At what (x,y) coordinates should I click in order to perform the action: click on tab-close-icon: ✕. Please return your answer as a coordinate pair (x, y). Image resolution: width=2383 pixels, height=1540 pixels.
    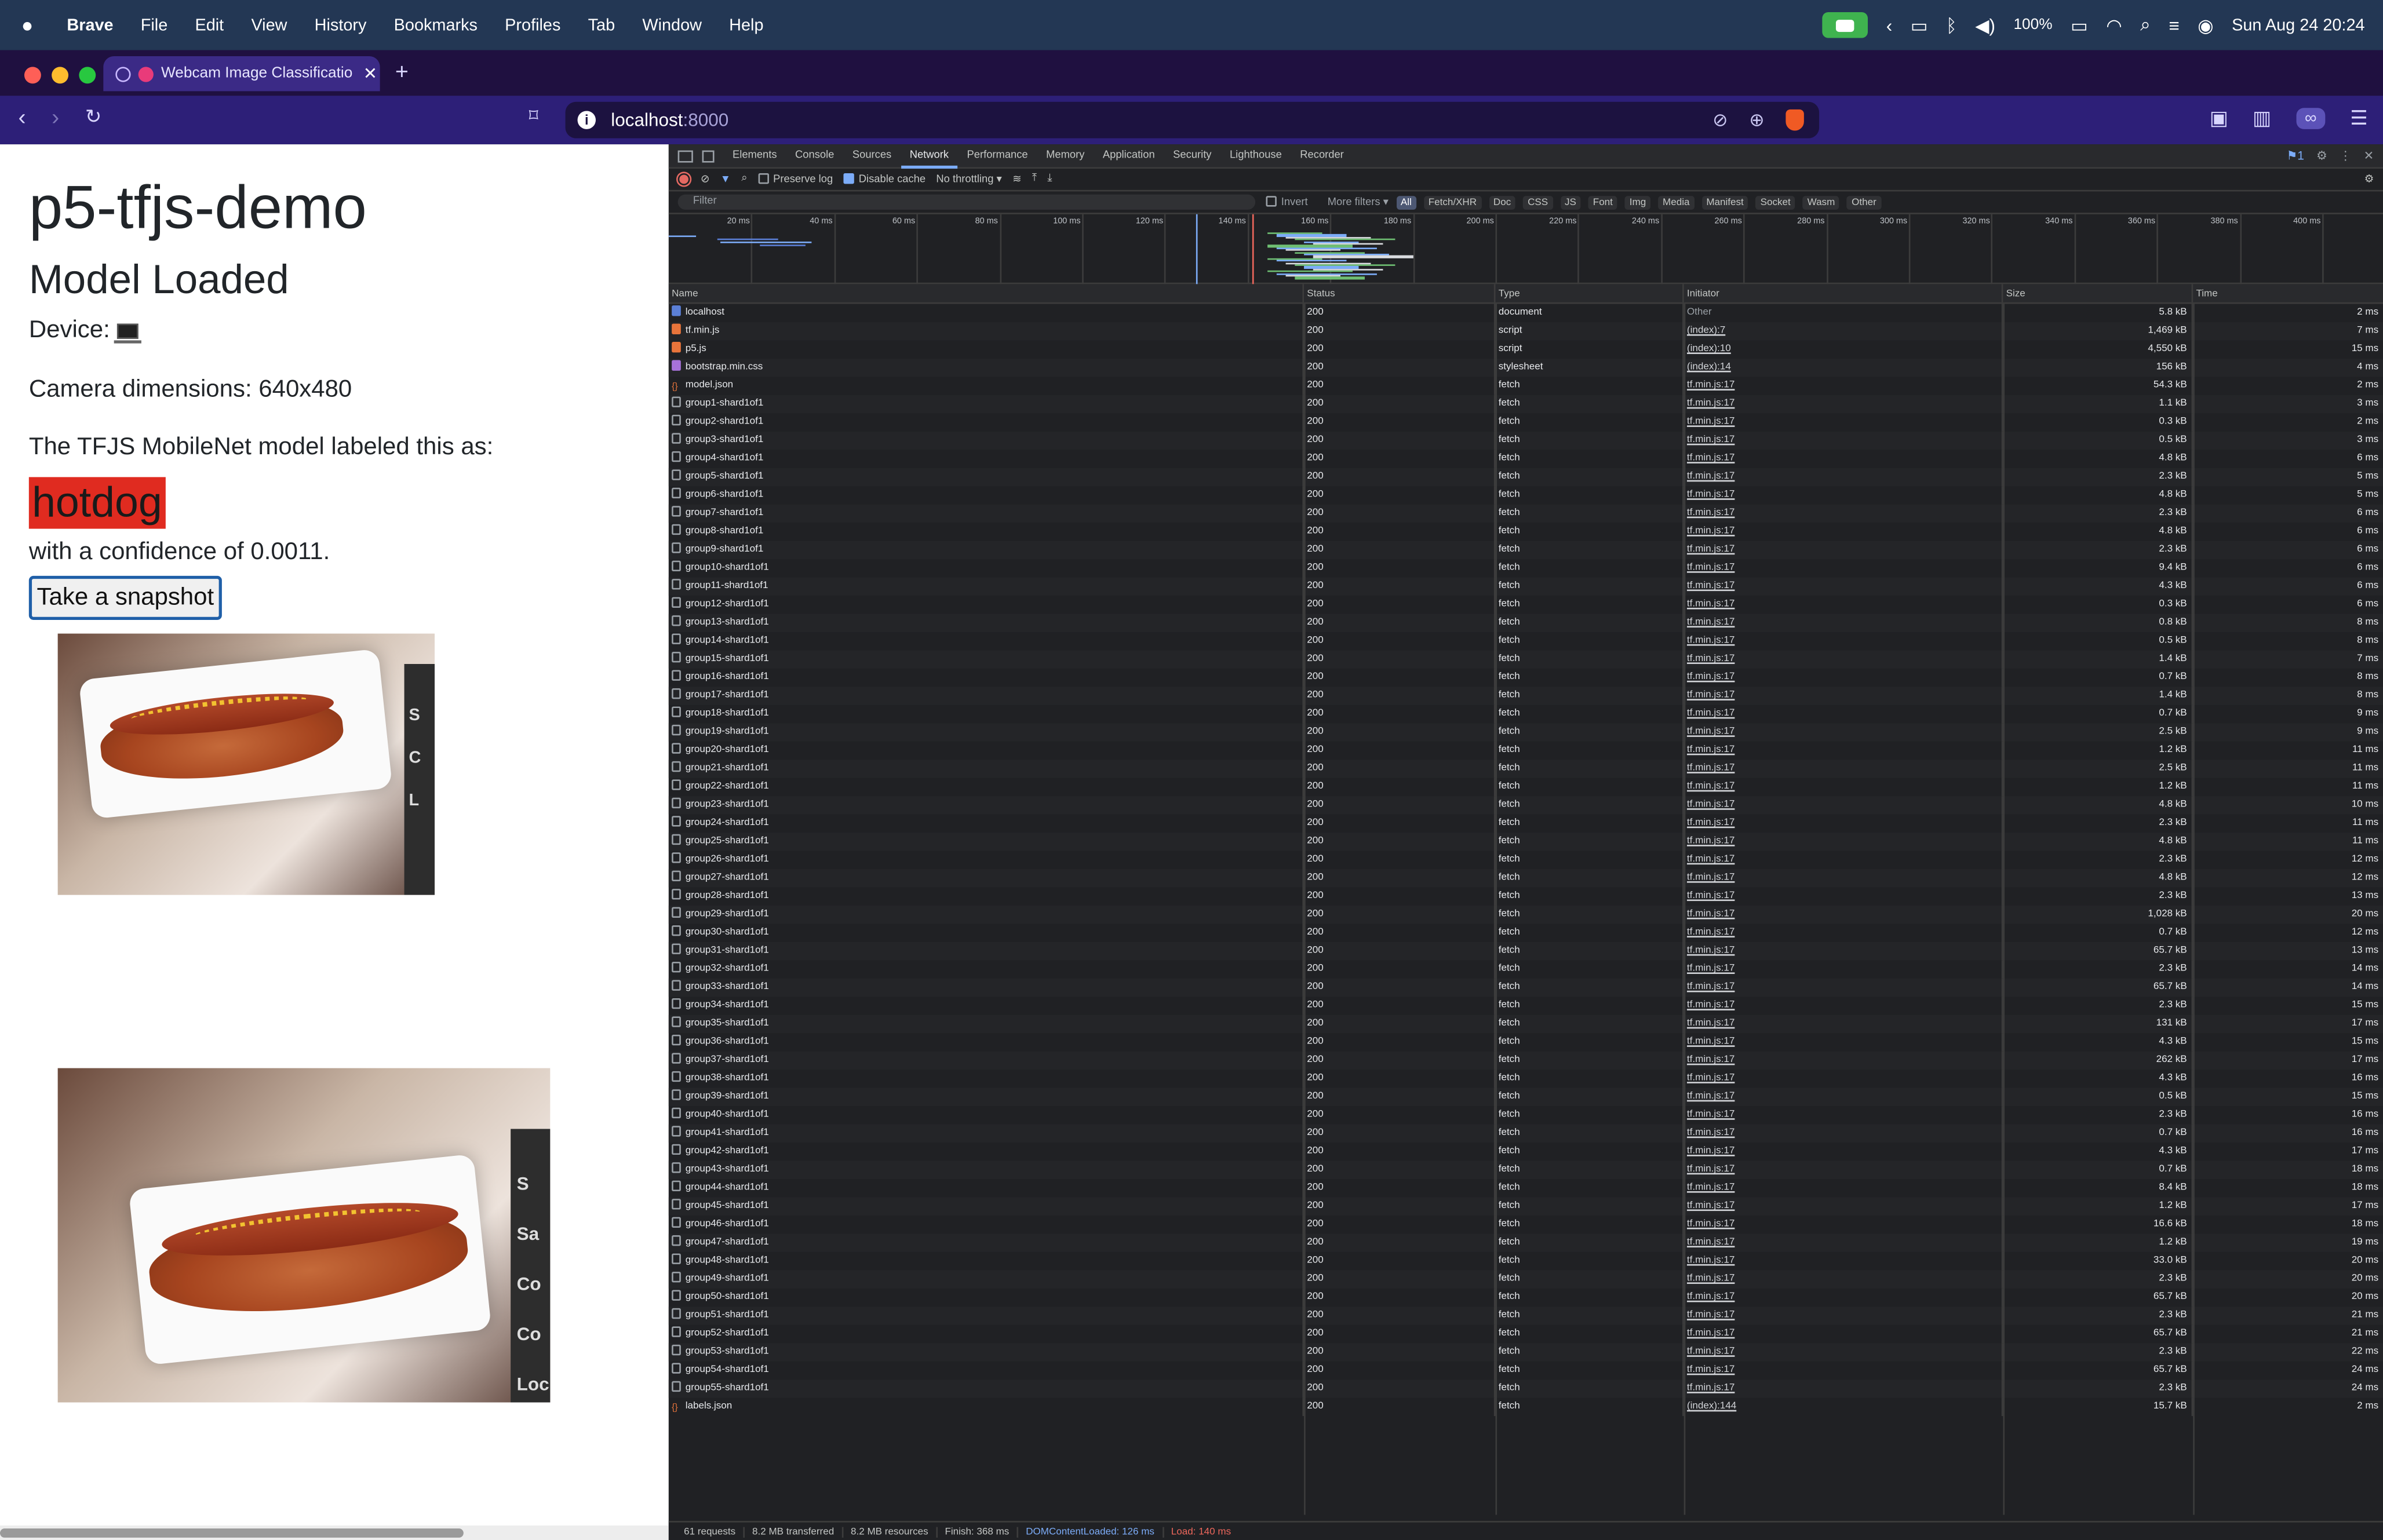
    Looking at the image, I should click on (370, 73).